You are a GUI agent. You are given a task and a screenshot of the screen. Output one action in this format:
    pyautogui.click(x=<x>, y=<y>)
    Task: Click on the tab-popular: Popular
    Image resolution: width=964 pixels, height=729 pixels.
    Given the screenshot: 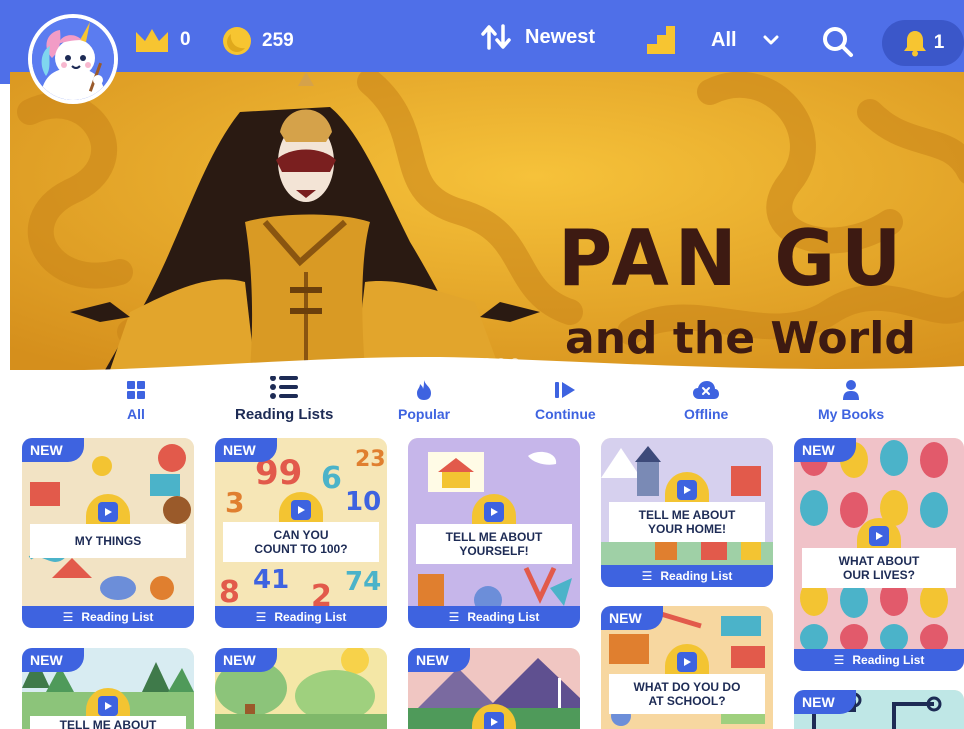 What is the action you would take?
    pyautogui.click(x=424, y=400)
    